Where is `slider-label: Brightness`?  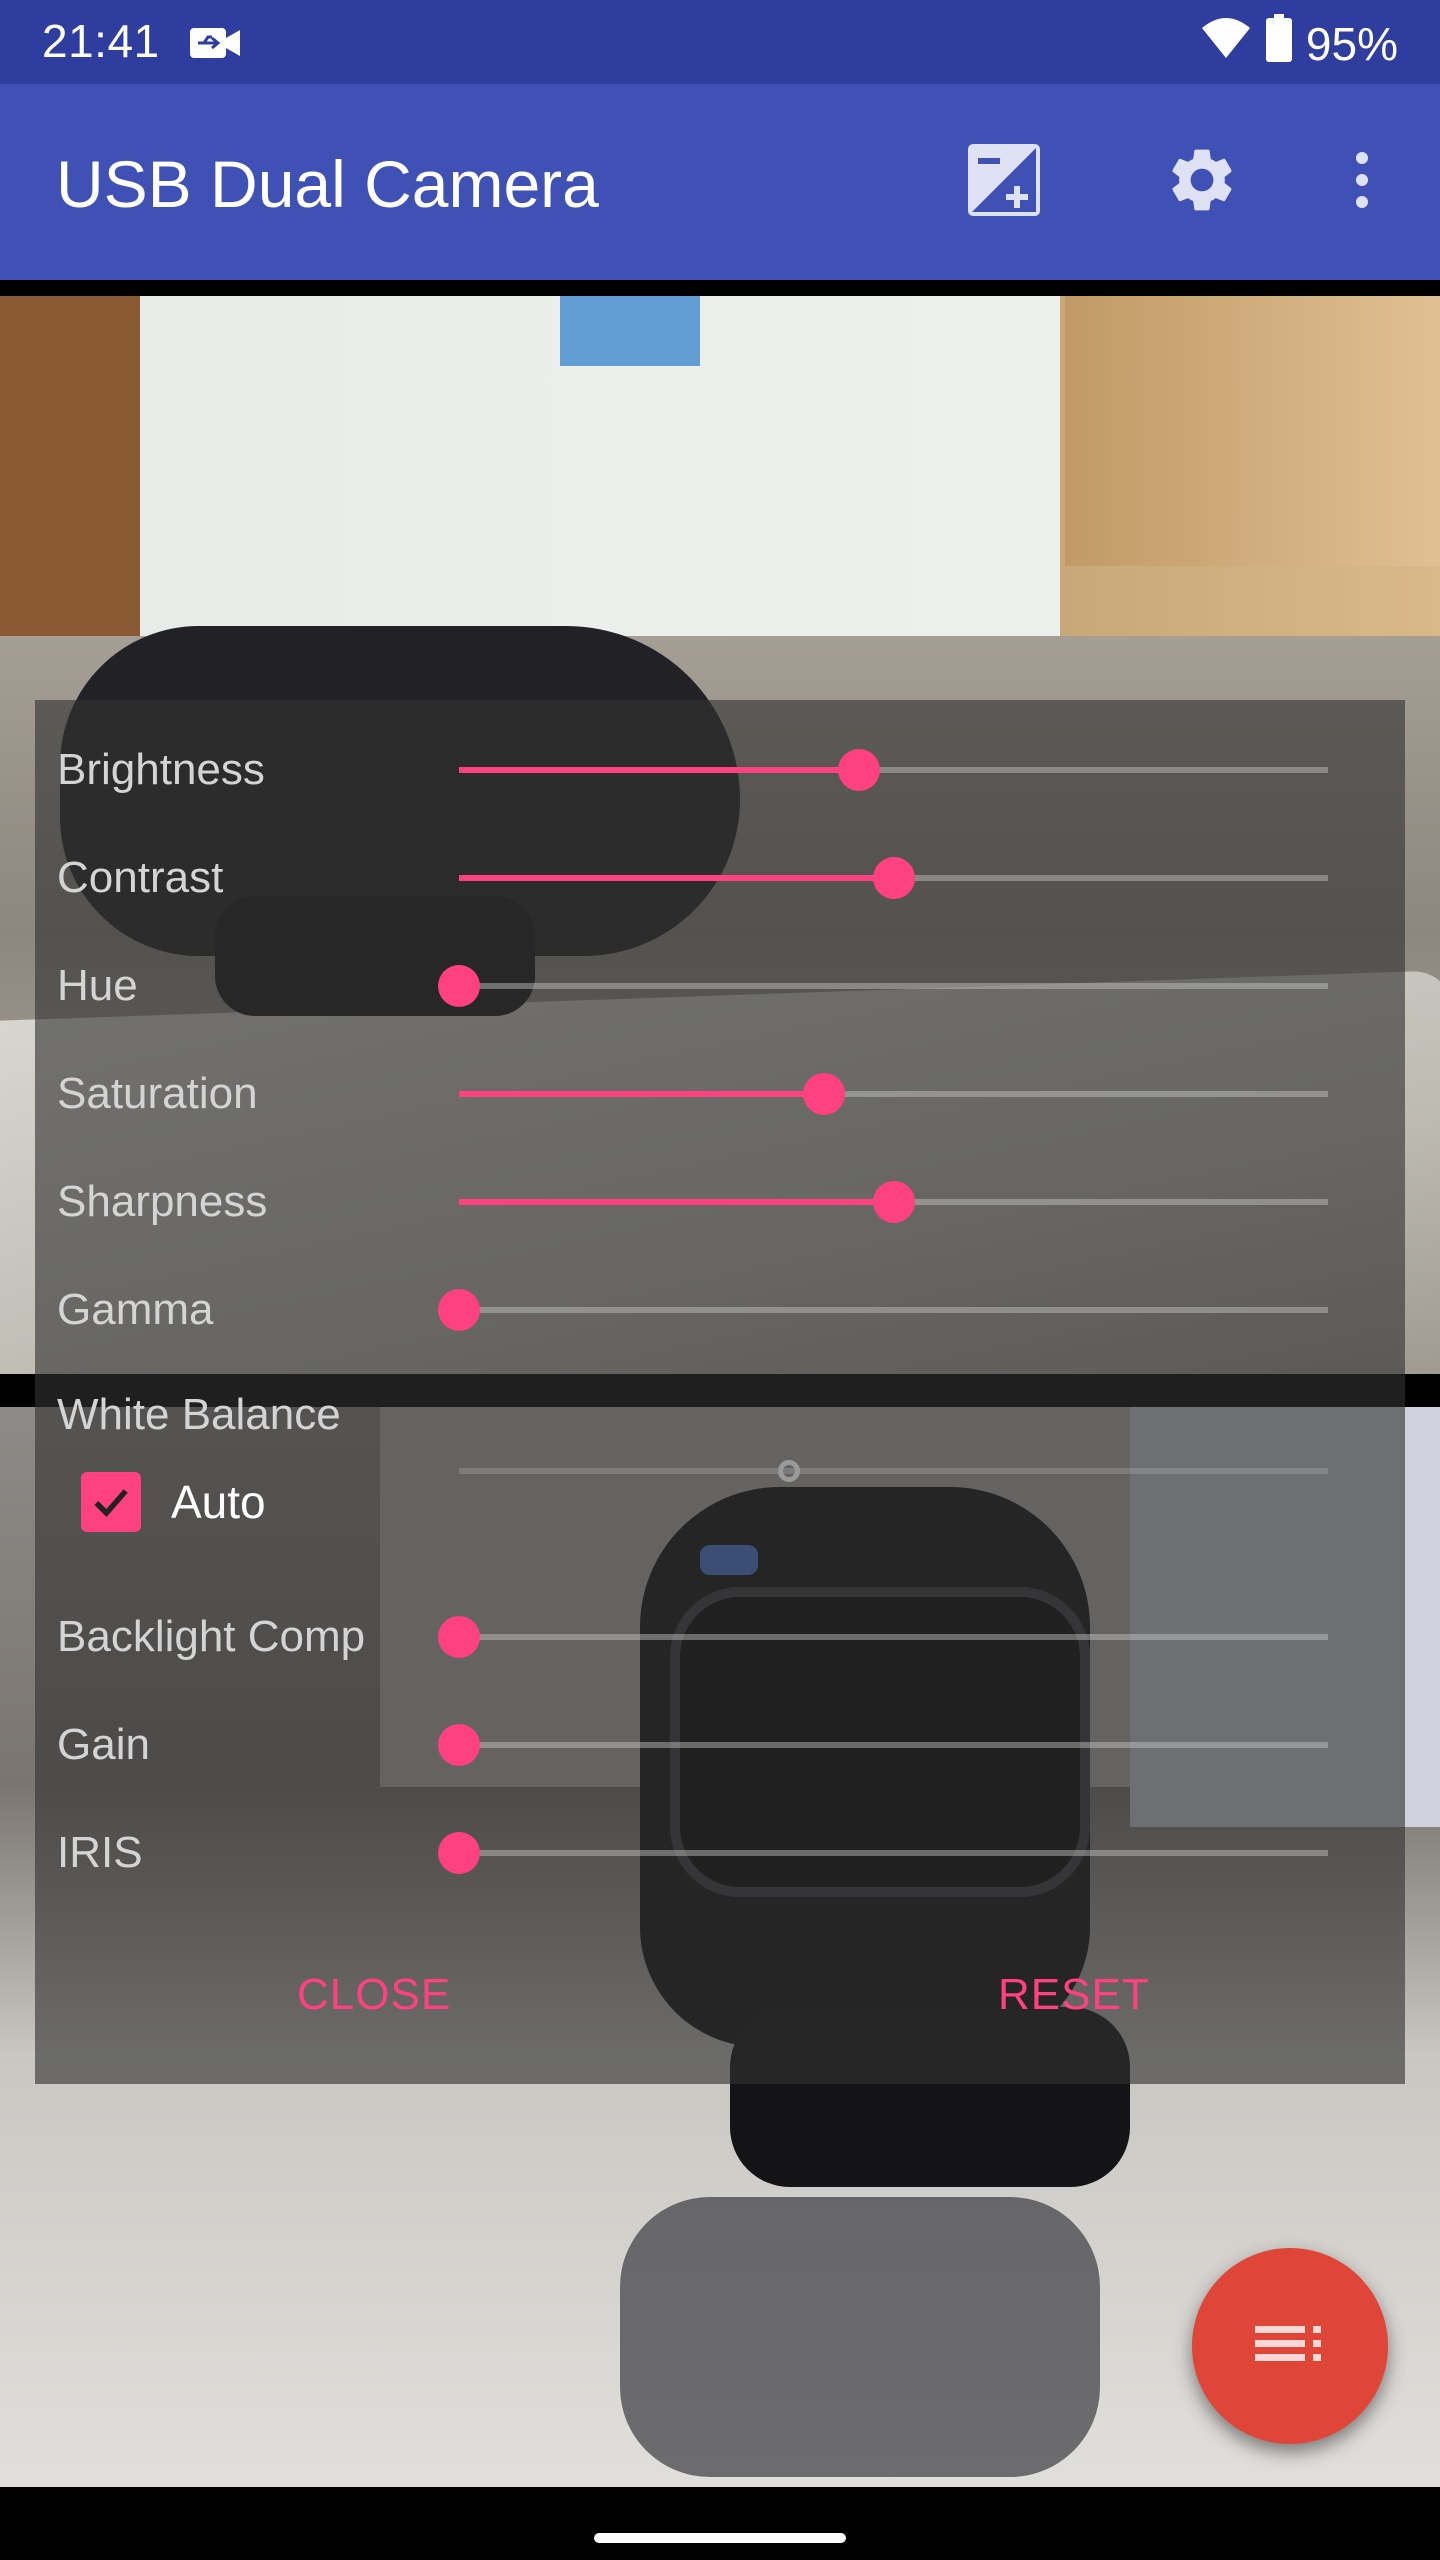 slider-label: Brightness is located at coordinates (161, 769).